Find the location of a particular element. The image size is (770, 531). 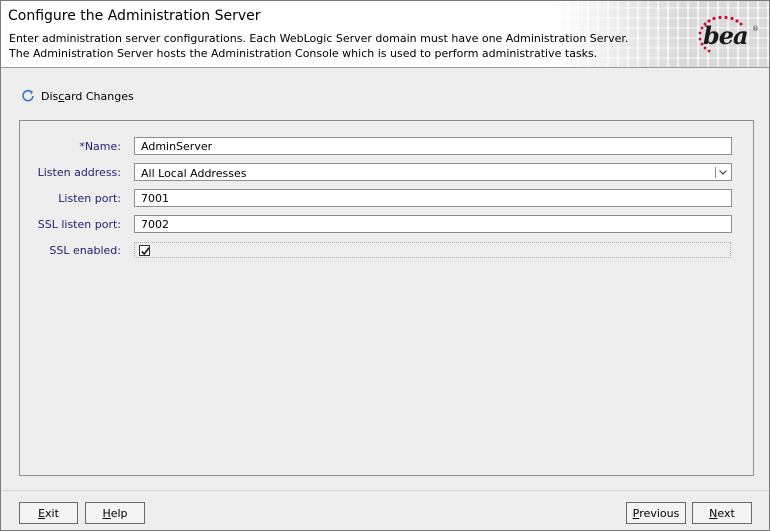

name-field is located at coordinates (433, 146).